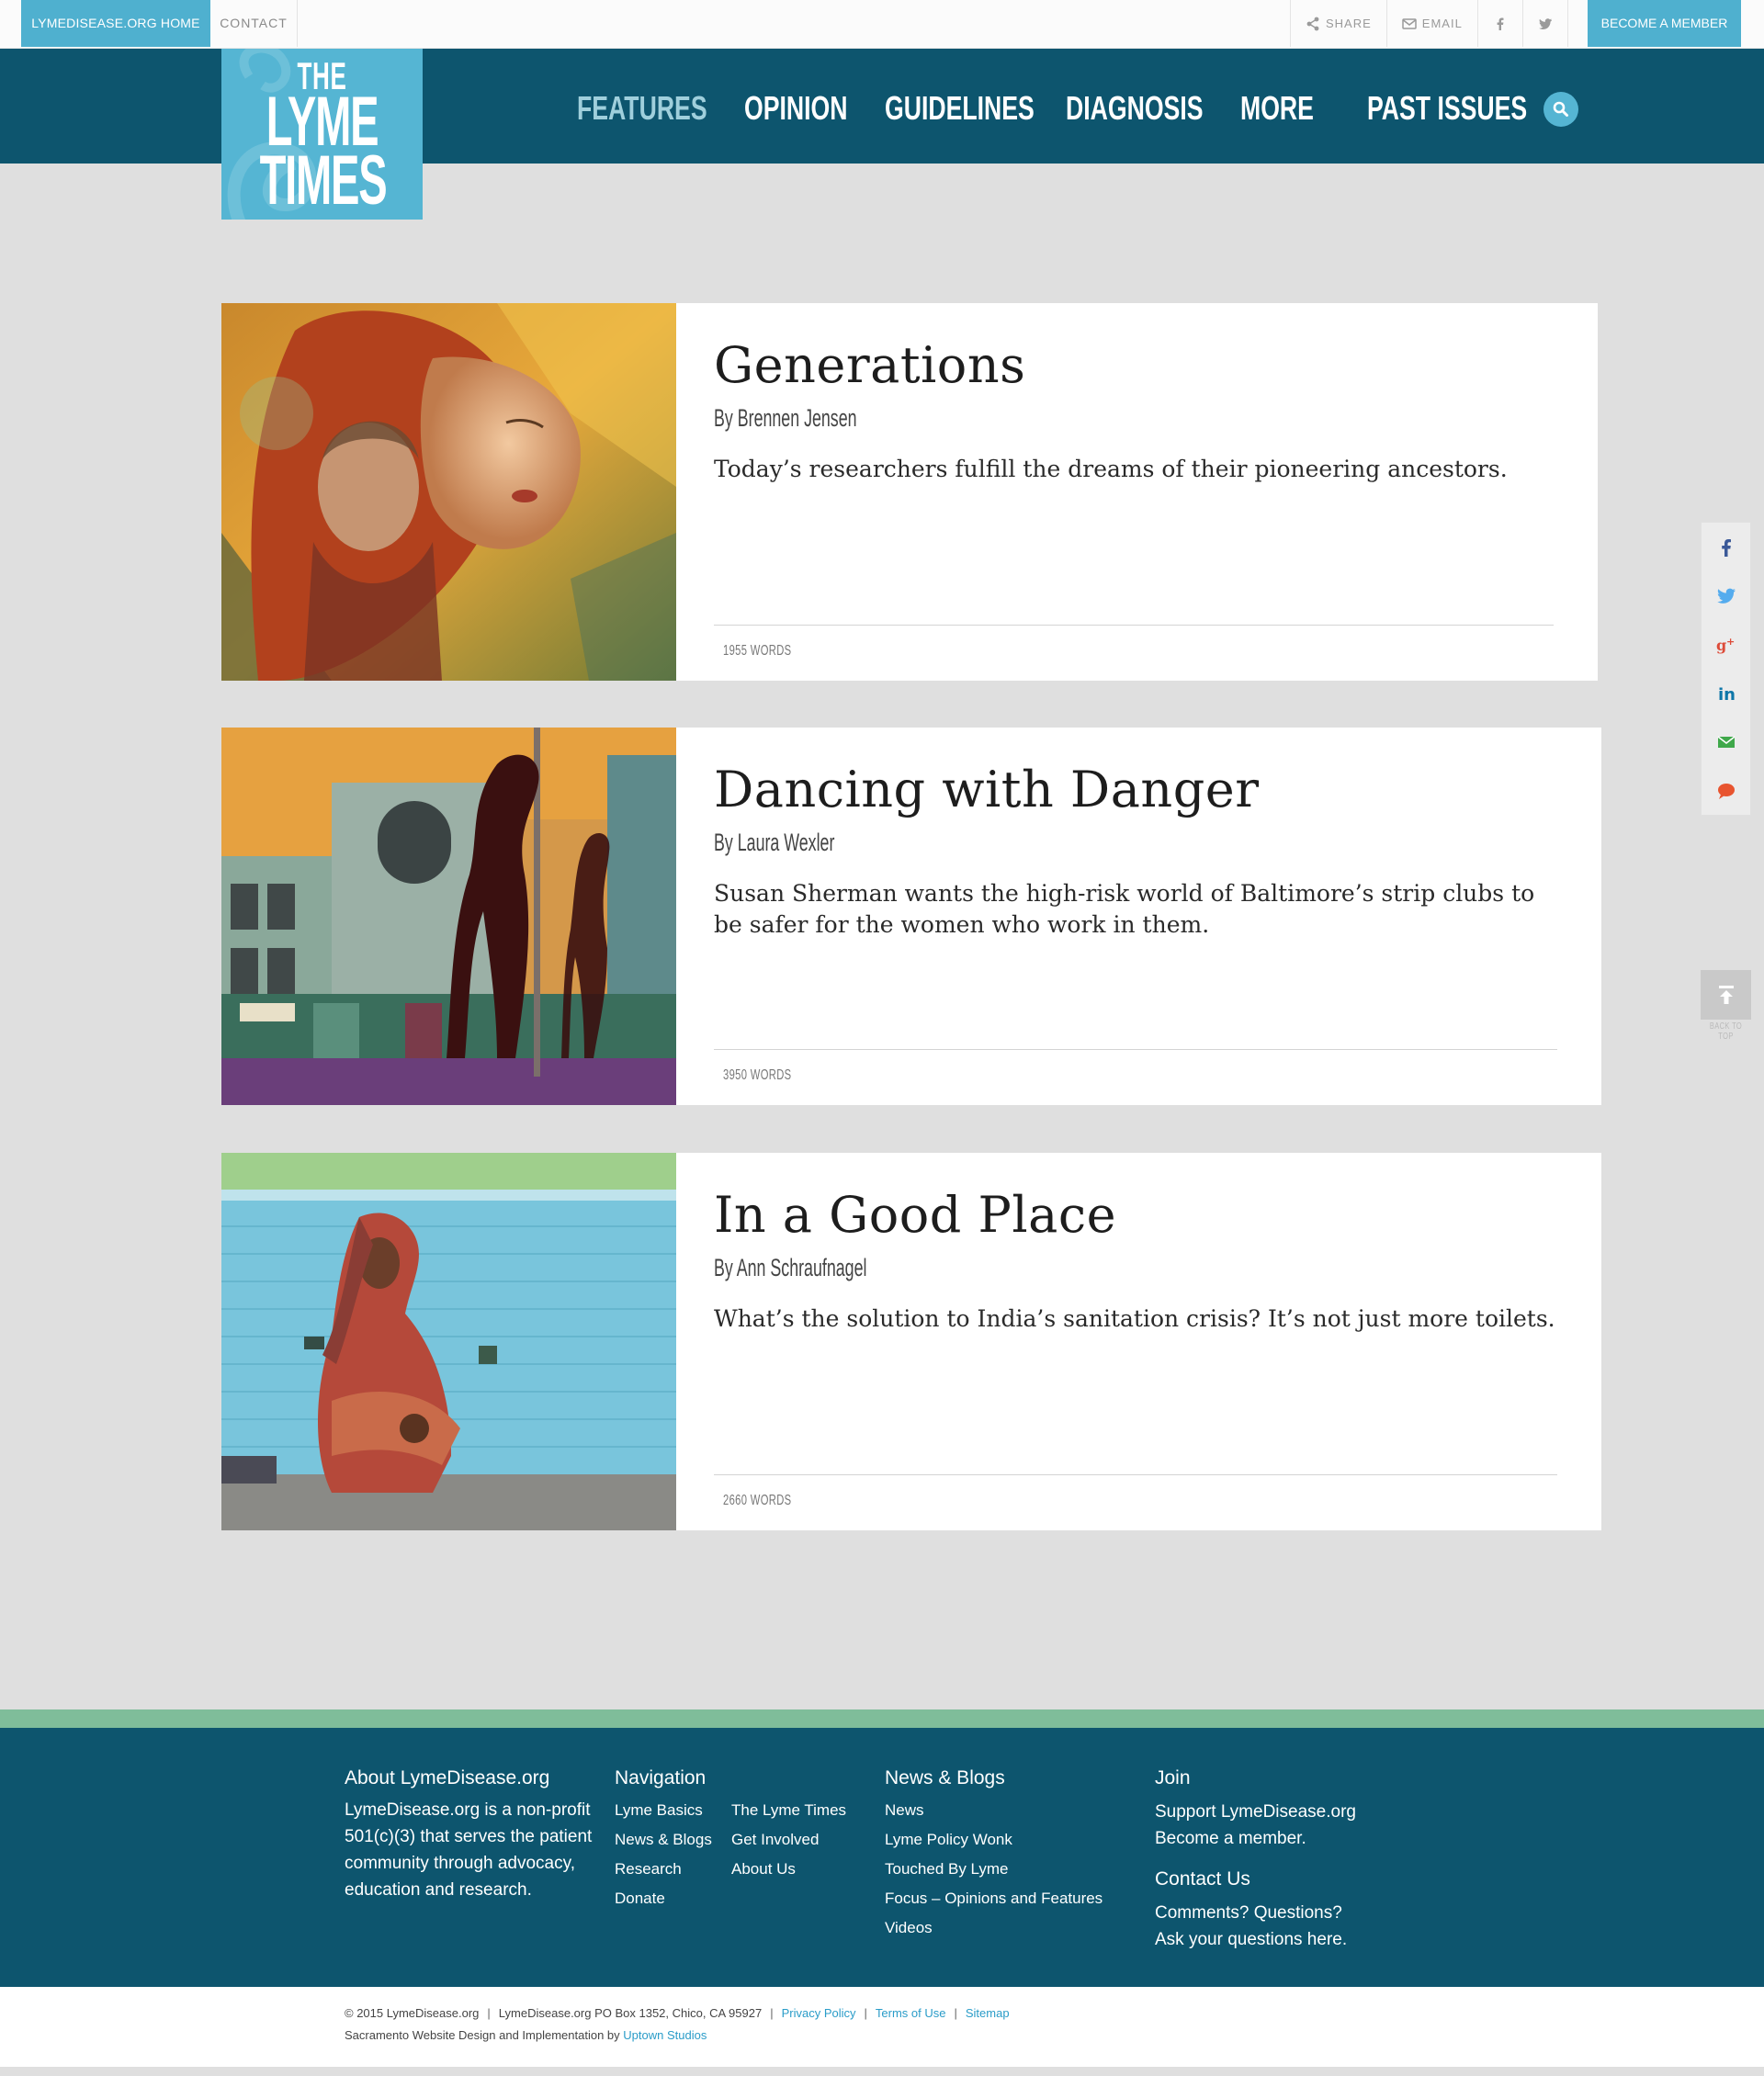 This screenshot has width=1764, height=2076. Describe the element at coordinates (915, 1215) in the screenshot. I see `article-title: In a Good Place` at that location.